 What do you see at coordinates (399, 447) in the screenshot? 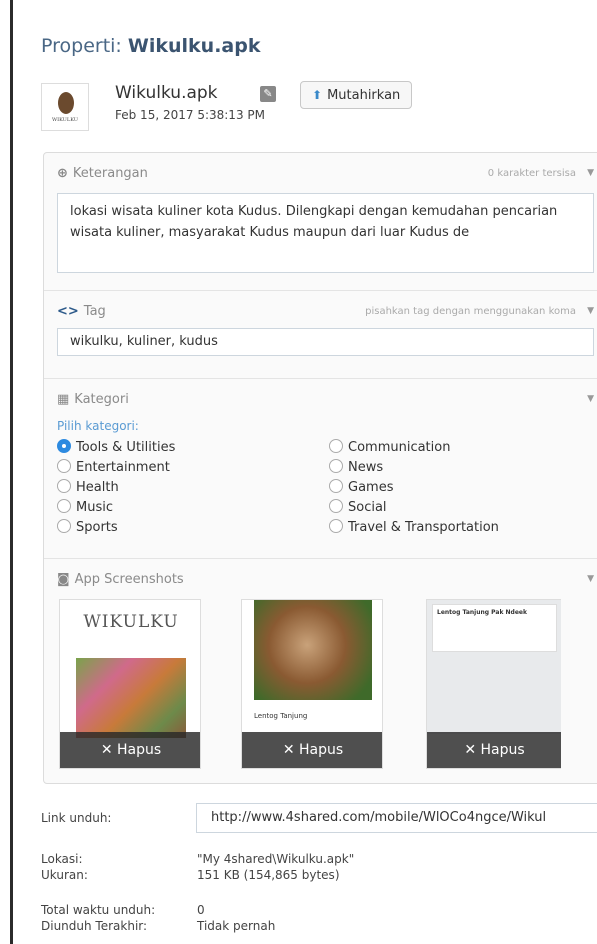
I see `category-option-label: Communication` at bounding box center [399, 447].